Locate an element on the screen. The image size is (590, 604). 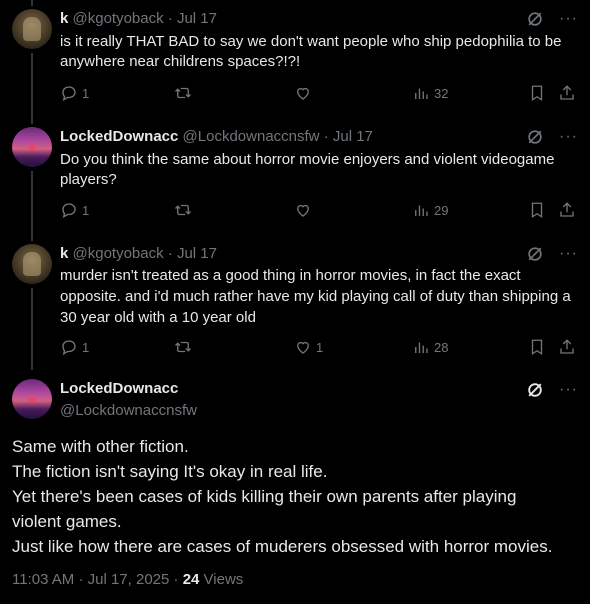
tweet-full-date: Jul 17, 2025 is located at coordinates (129, 579).